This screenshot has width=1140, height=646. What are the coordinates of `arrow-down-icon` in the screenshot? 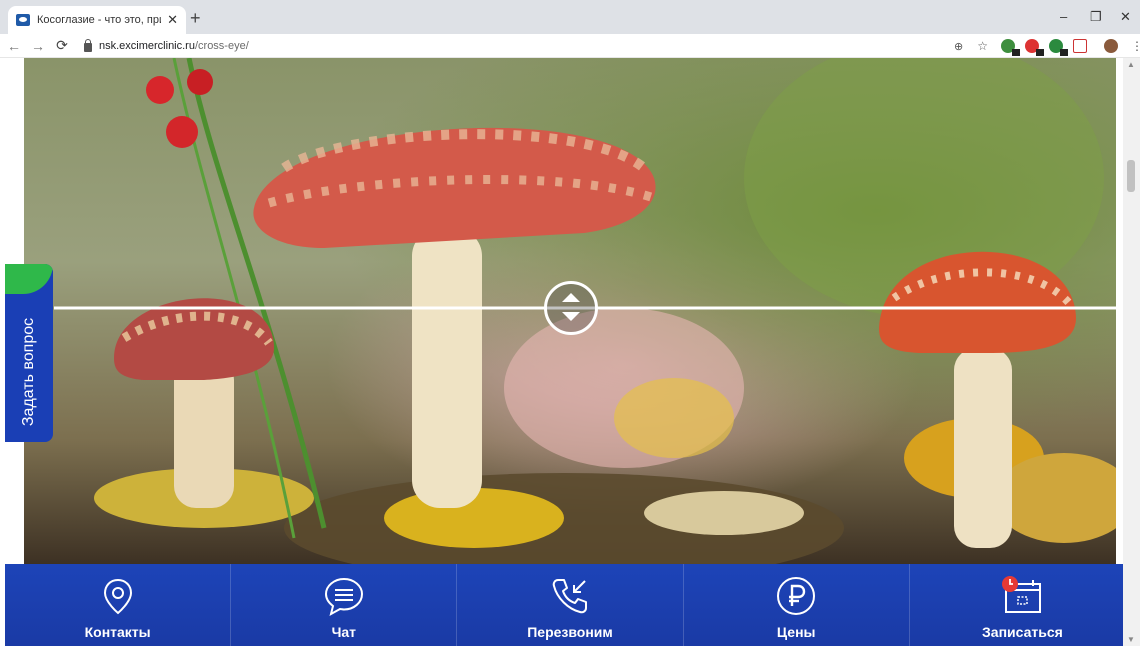 It's located at (571, 316).